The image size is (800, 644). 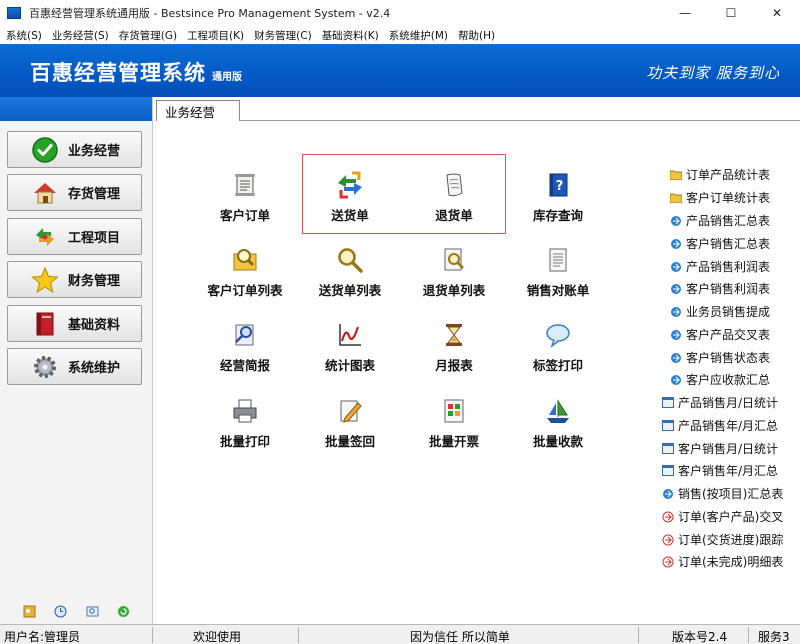 What do you see at coordinates (774, 637) in the screenshot?
I see `status-service: 服务3` at bounding box center [774, 637].